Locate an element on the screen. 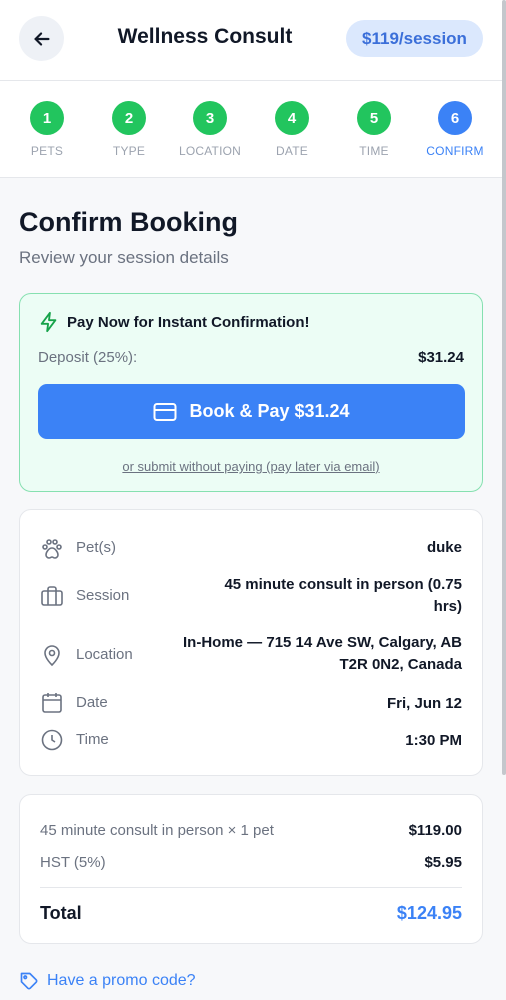 This screenshot has width=506, height=1000. step-location: 3 LOCATION is located at coordinates (210, 129).